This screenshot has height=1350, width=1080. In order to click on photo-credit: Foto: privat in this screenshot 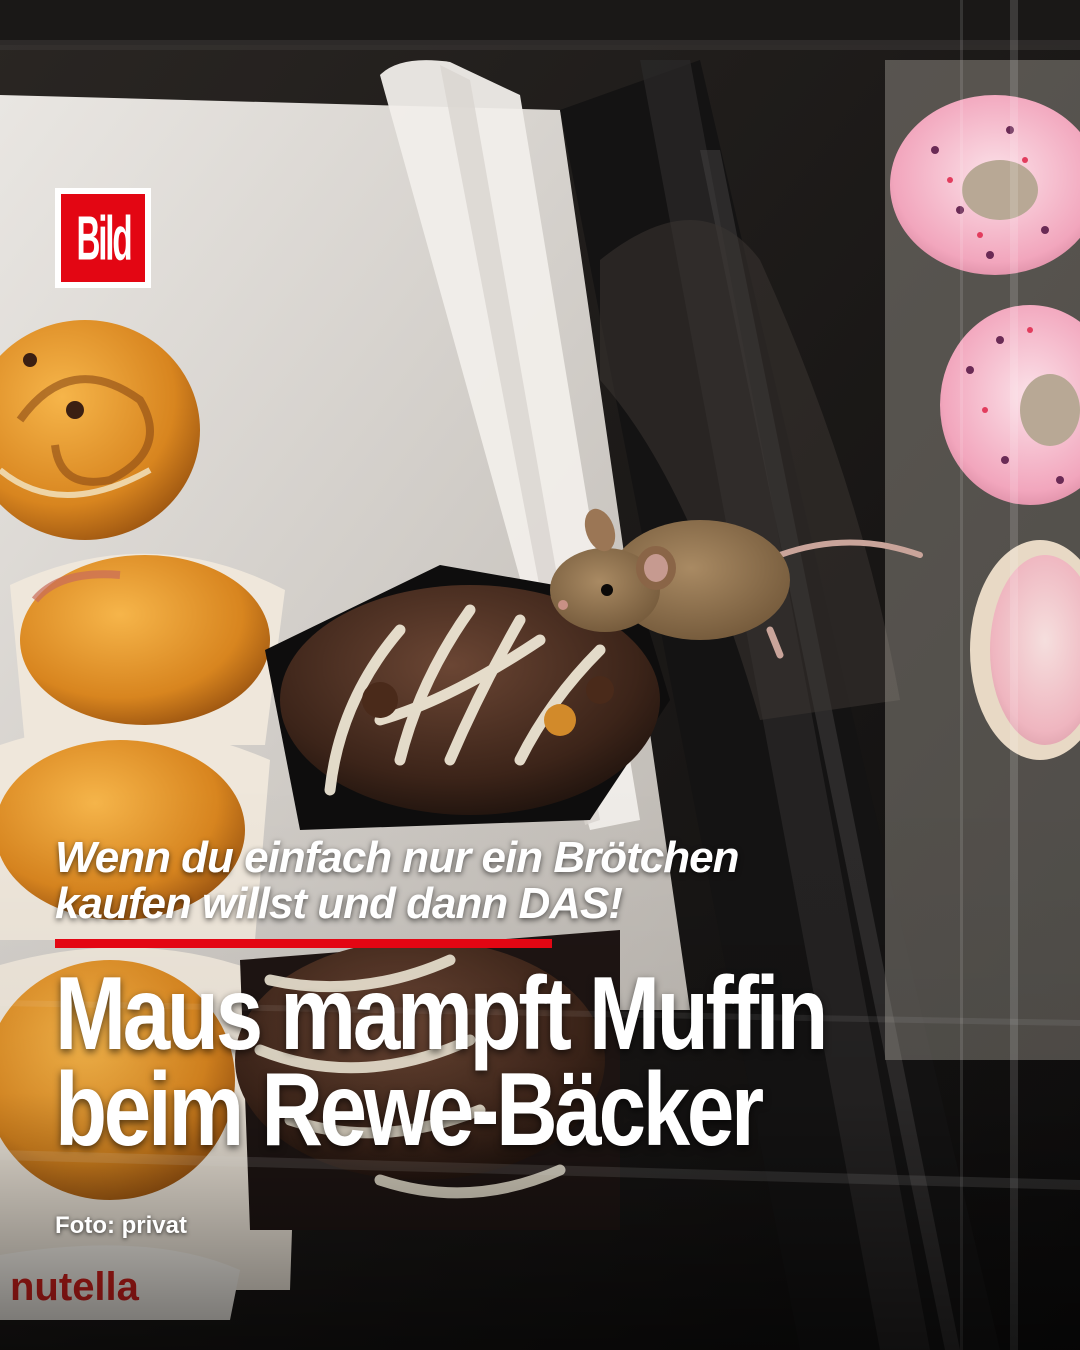, I will do `click(121, 1225)`.